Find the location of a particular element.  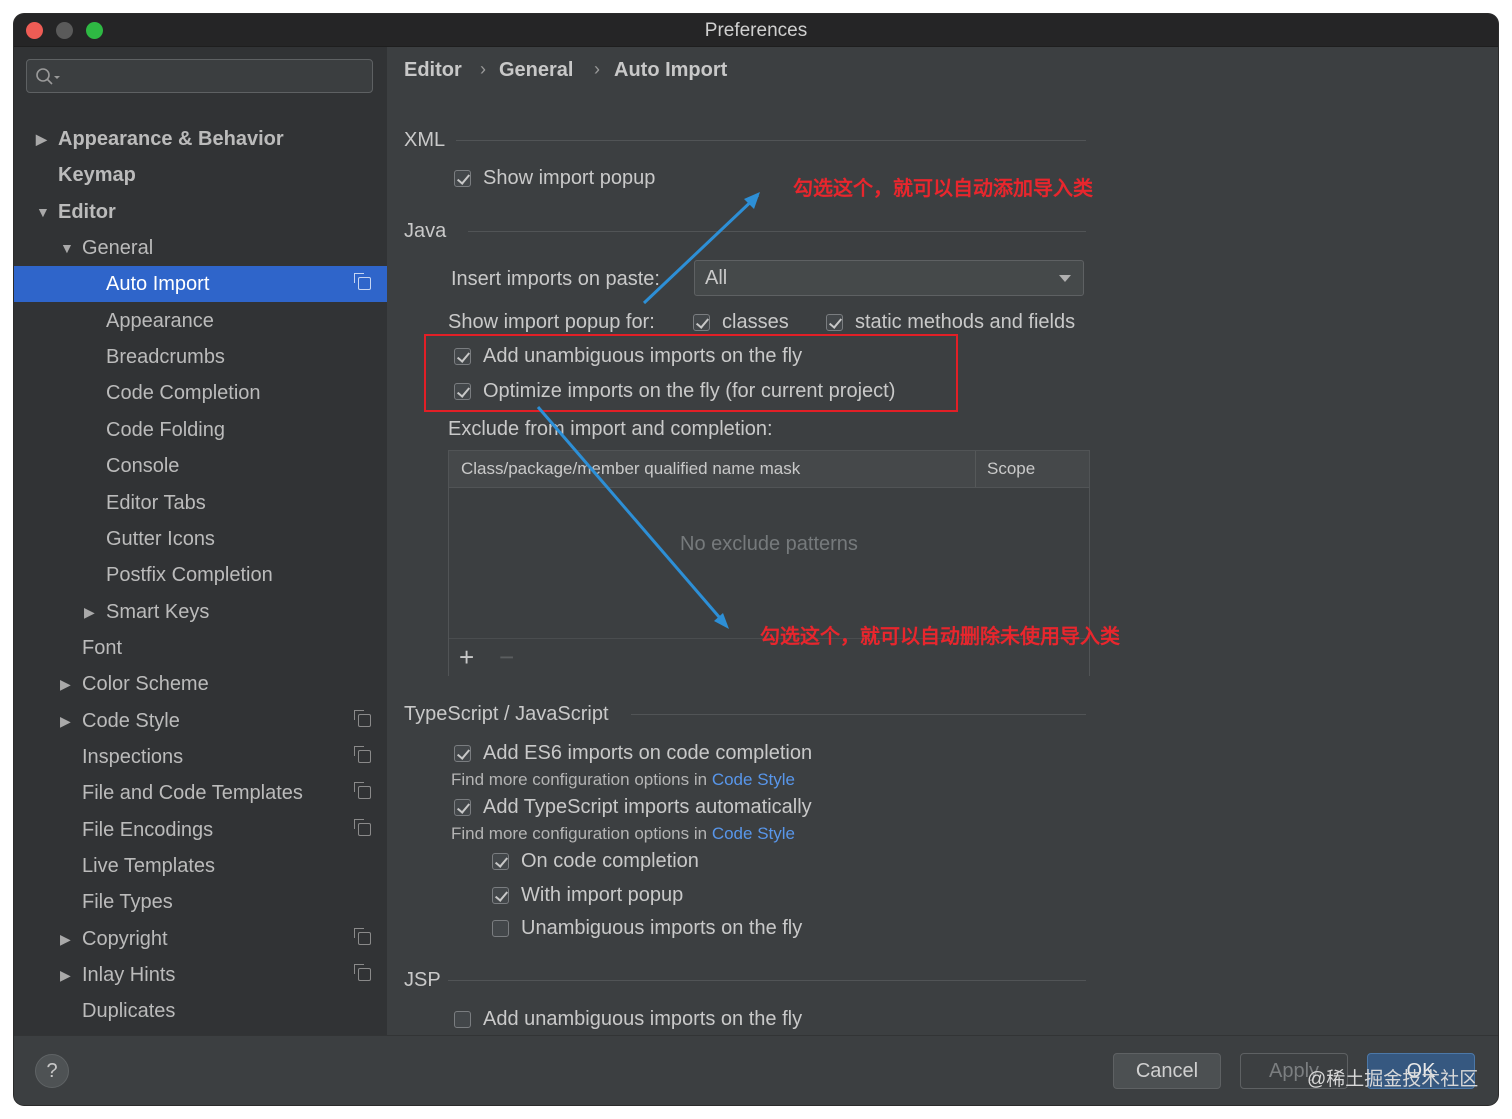

arrow-to-bottom-annotation is located at coordinates (632, 516).